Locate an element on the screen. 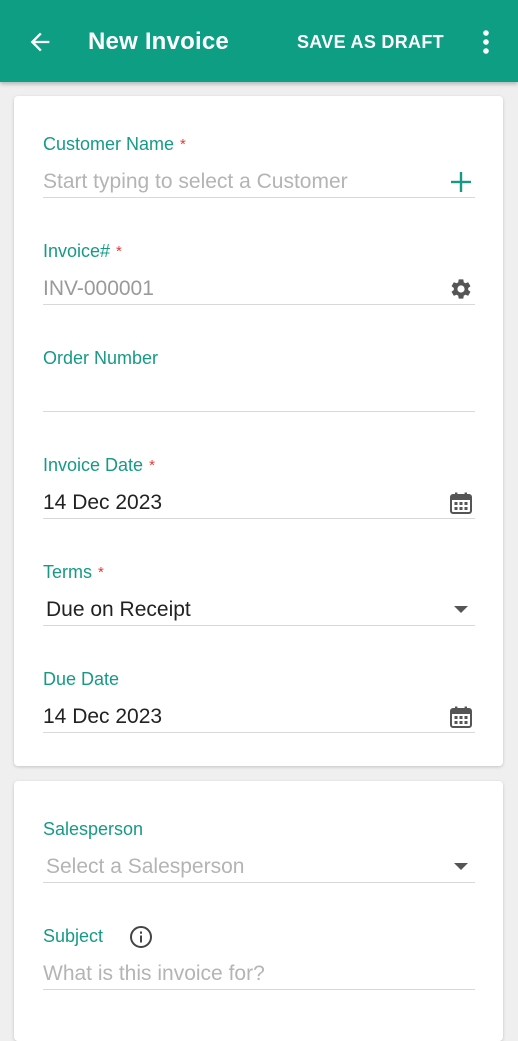 This screenshot has height=1041, width=518. gear-icon is located at coordinates (461, 289).